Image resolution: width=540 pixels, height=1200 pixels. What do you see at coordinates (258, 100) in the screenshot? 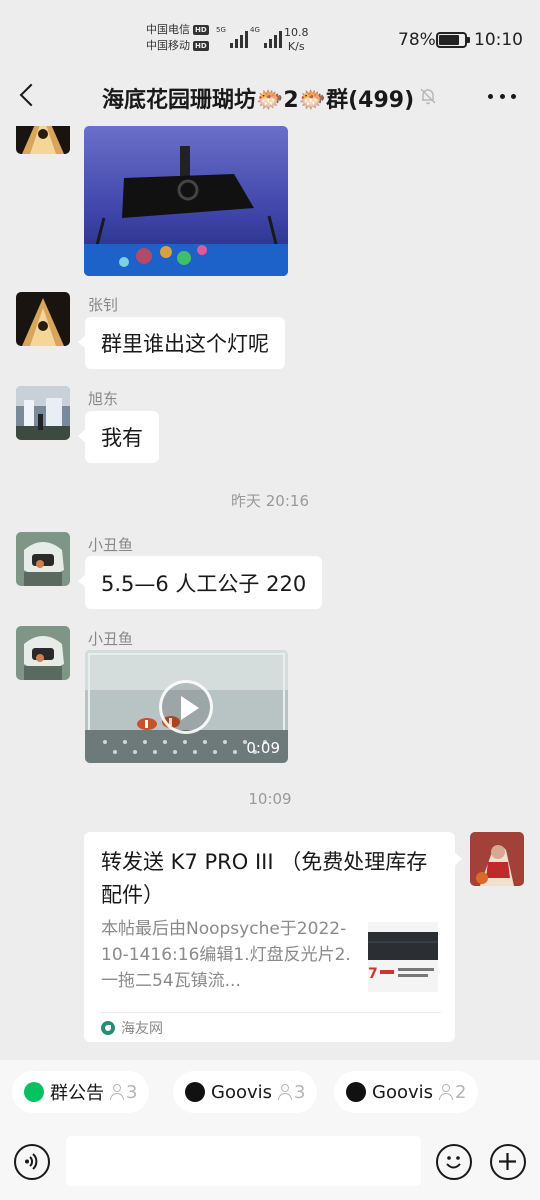
I see `chat-title: 海底花园珊瑚坊🐡2🐡群(499)` at bounding box center [258, 100].